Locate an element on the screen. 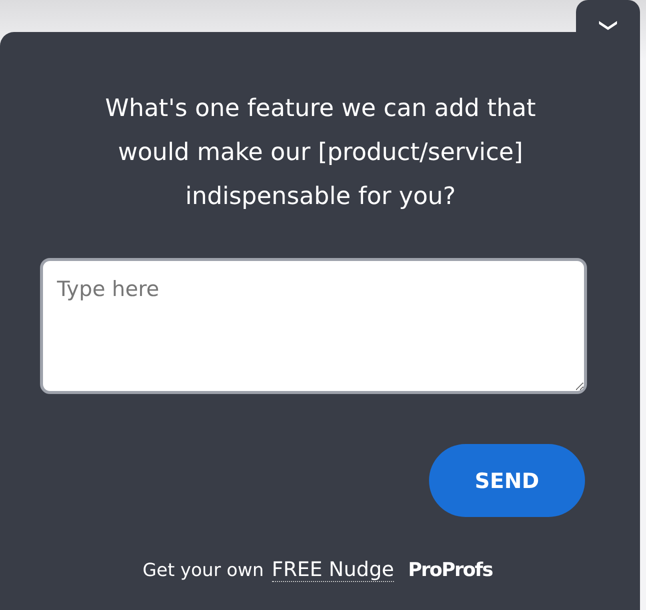 The width and height of the screenshot is (646, 610). send-button: SEND is located at coordinates (507, 480).